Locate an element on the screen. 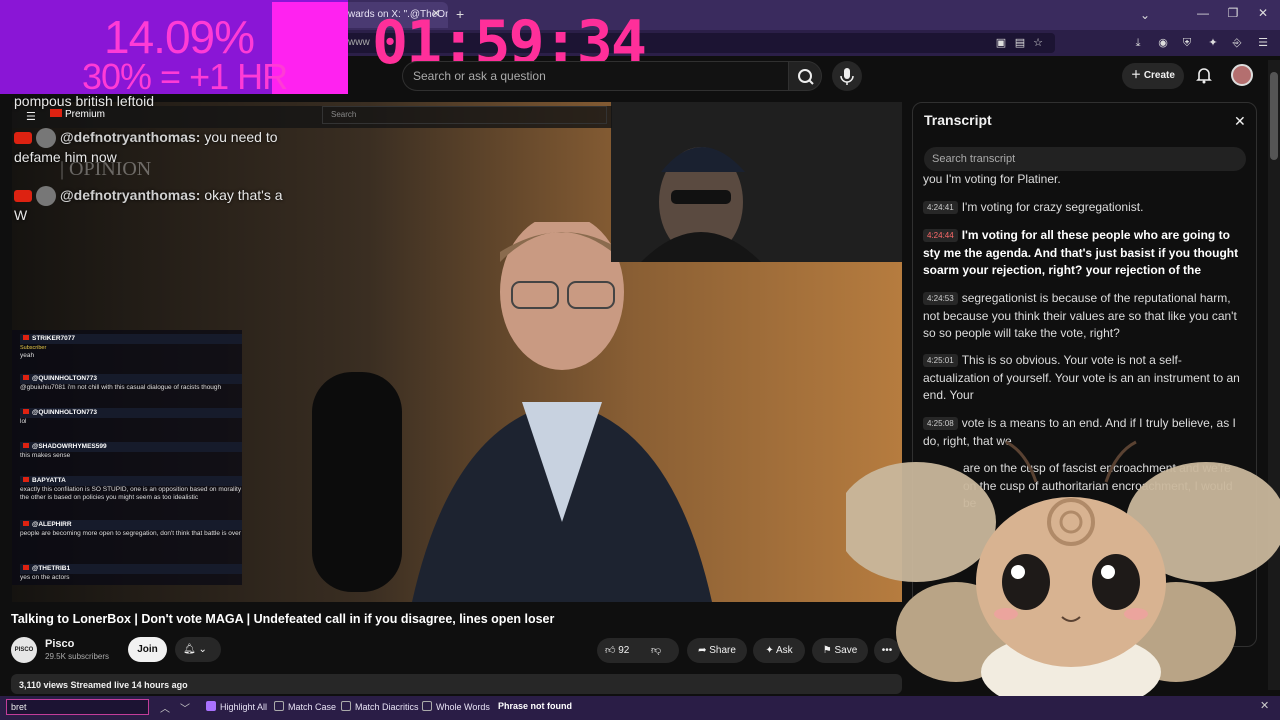 Image resolution: width=1280 pixels, height=720 pixels. search-button is located at coordinates (805, 76).